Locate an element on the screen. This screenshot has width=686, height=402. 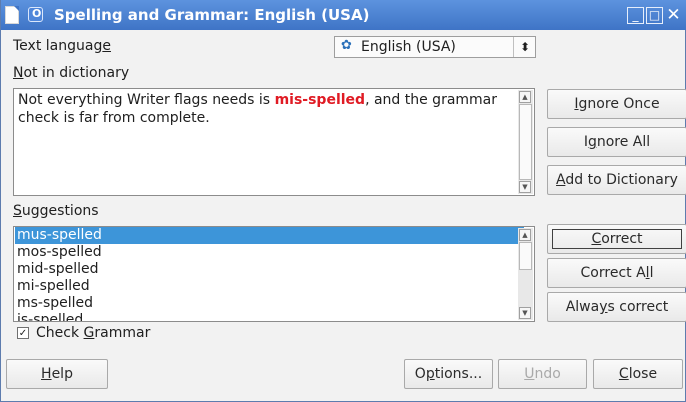
close-button: Close is located at coordinates (638, 374).